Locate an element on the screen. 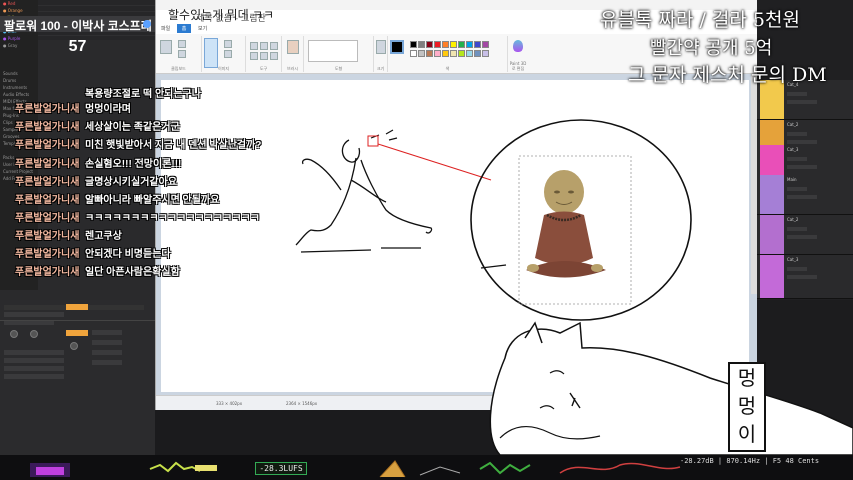 Image resolution: width=853 pixels, height=480 pixels. size-label: 크기 is located at coordinates (380, 68).